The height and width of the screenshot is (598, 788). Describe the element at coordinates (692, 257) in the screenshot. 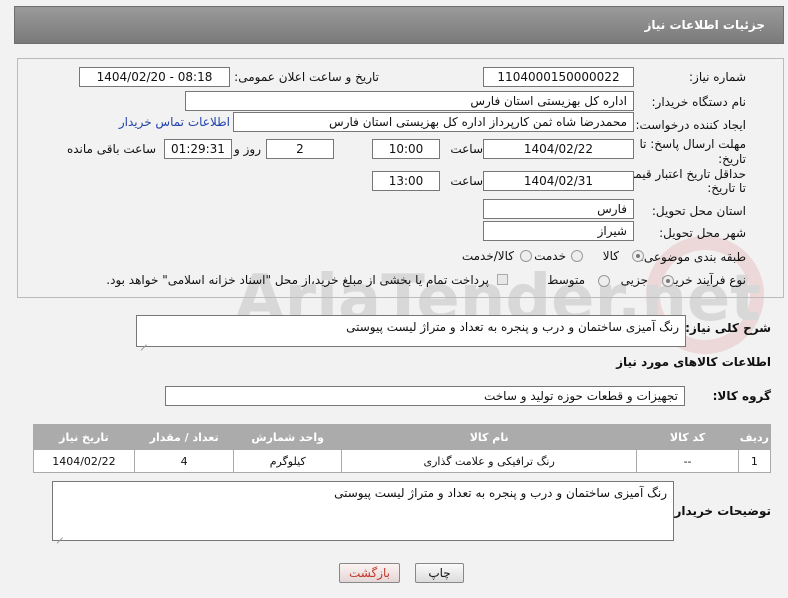

I see `category-label: طبقه بندی موضوعی:` at that location.